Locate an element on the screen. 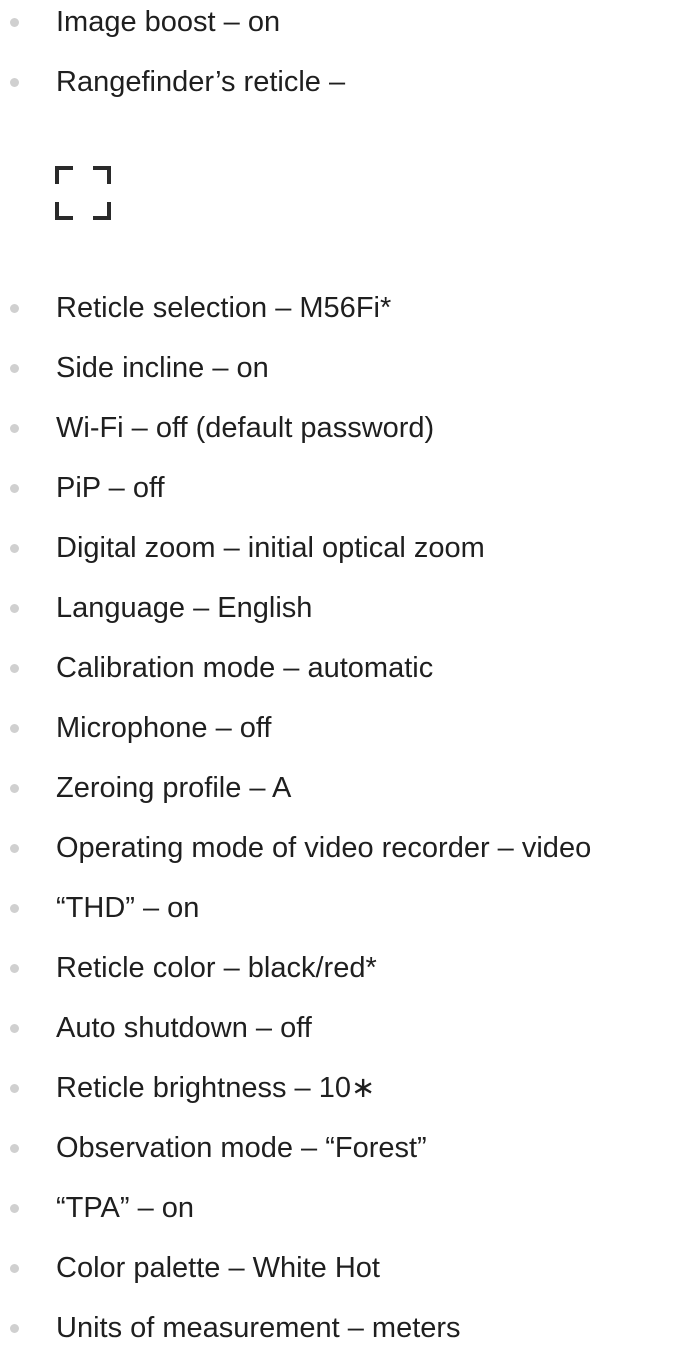 This screenshot has height=1366, width=688. list-item-label: Language – English is located at coordinates (184, 608).